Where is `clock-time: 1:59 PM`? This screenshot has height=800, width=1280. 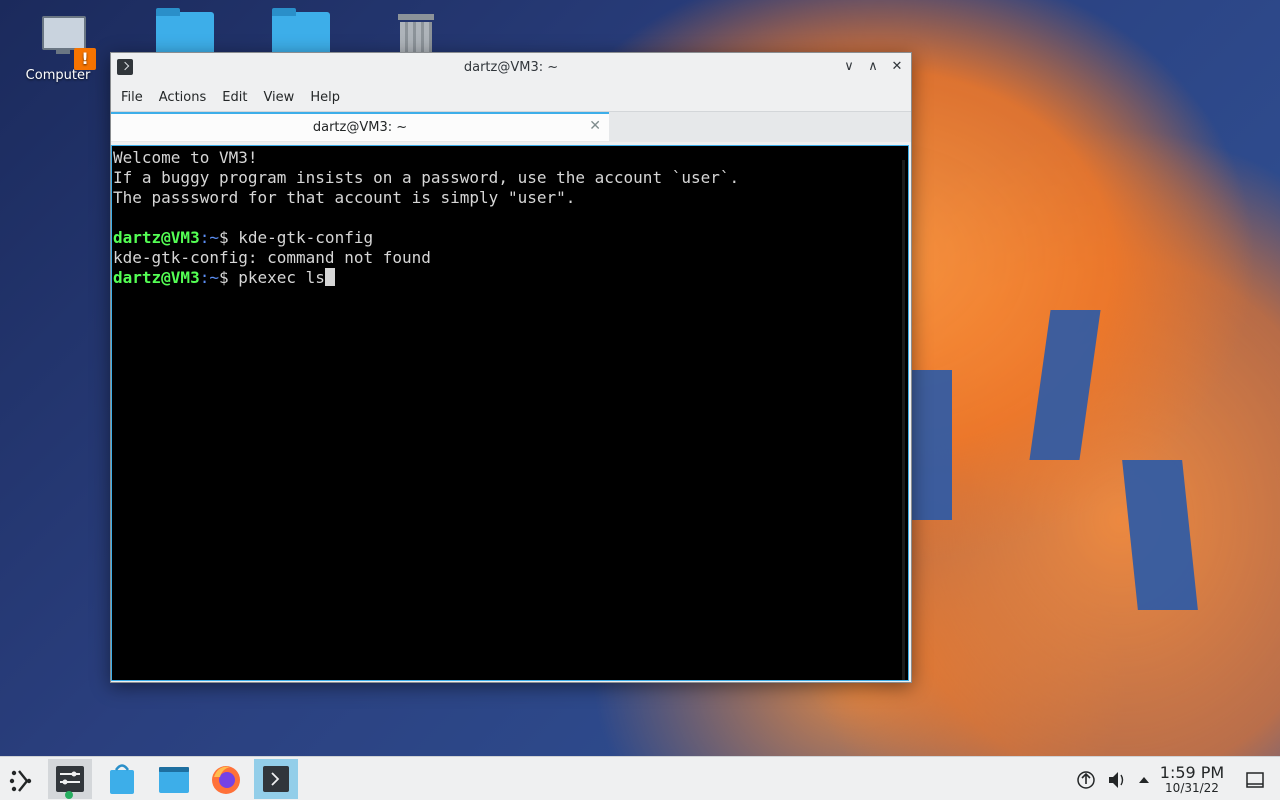 clock-time: 1:59 PM is located at coordinates (1192, 772).